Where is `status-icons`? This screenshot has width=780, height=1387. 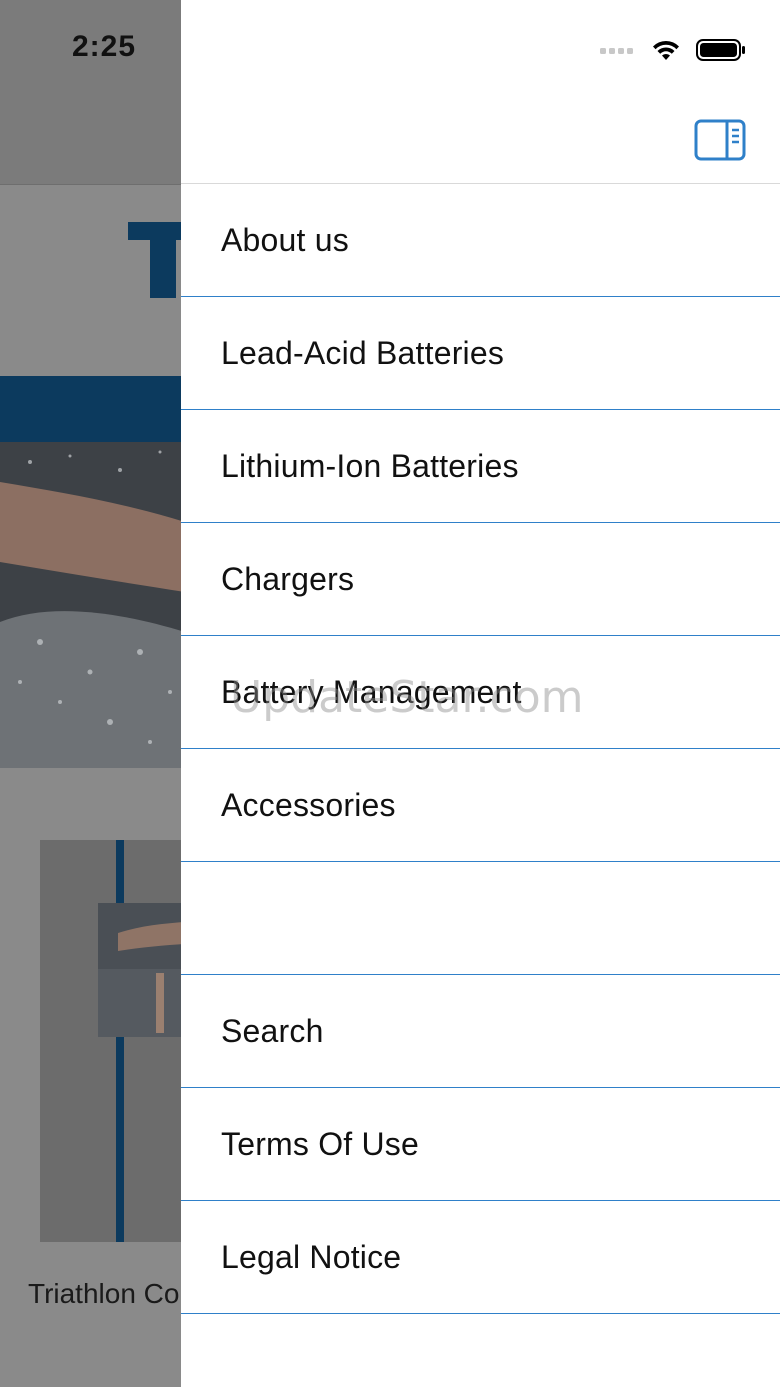
status-icons is located at coordinates (673, 50).